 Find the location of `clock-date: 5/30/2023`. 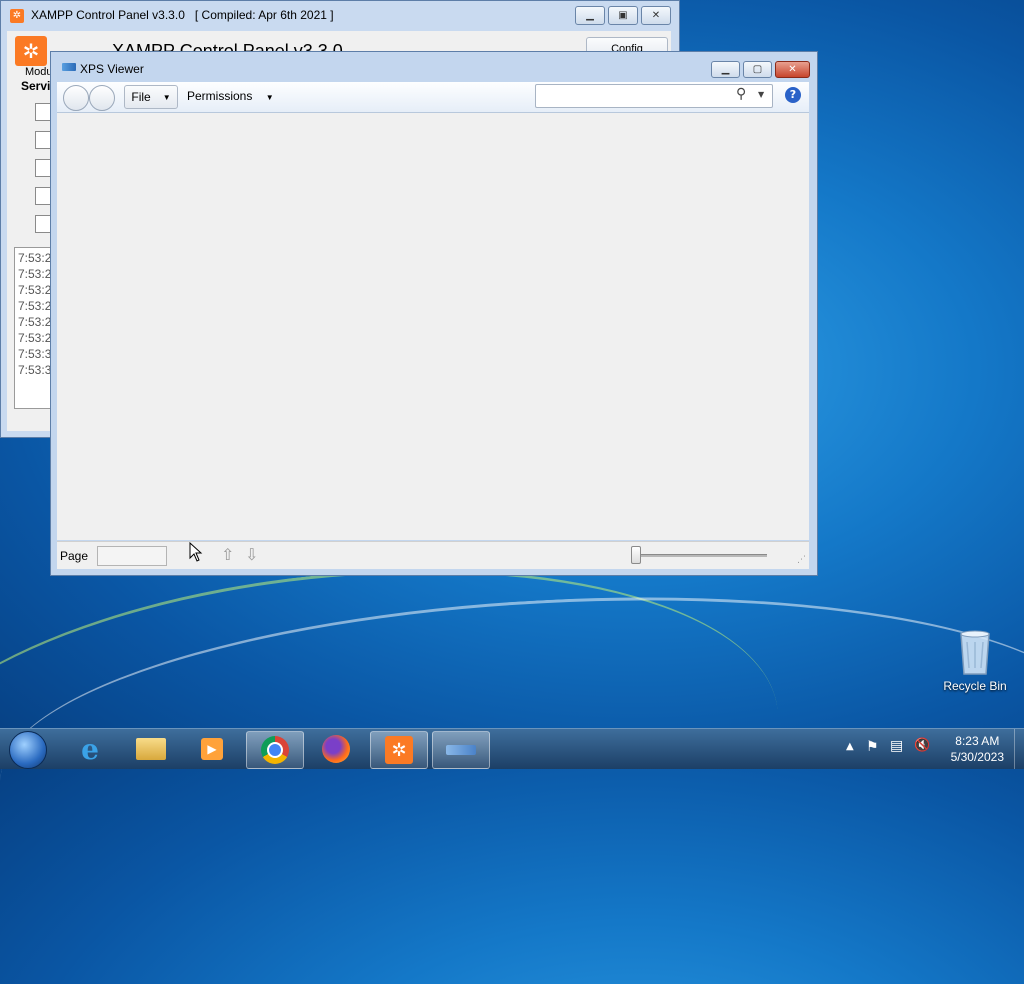

clock-date: 5/30/2023 is located at coordinates (977, 757).